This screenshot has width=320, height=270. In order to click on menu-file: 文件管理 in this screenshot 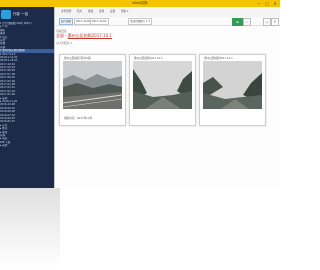, I will do `click(66, 12)`.